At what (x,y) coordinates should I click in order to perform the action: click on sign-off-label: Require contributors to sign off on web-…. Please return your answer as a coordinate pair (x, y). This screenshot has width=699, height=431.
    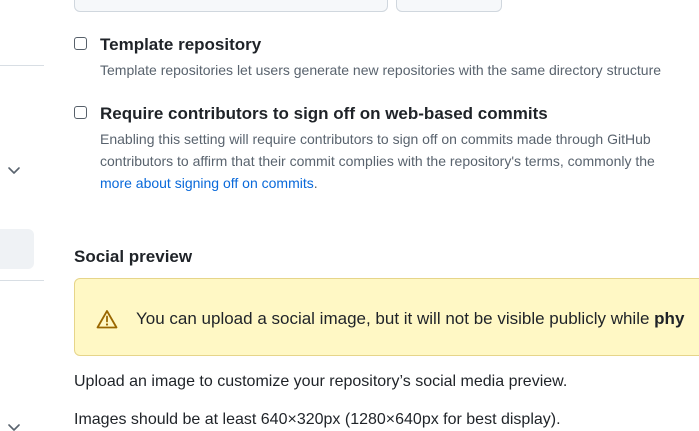
    Looking at the image, I should click on (324, 114).